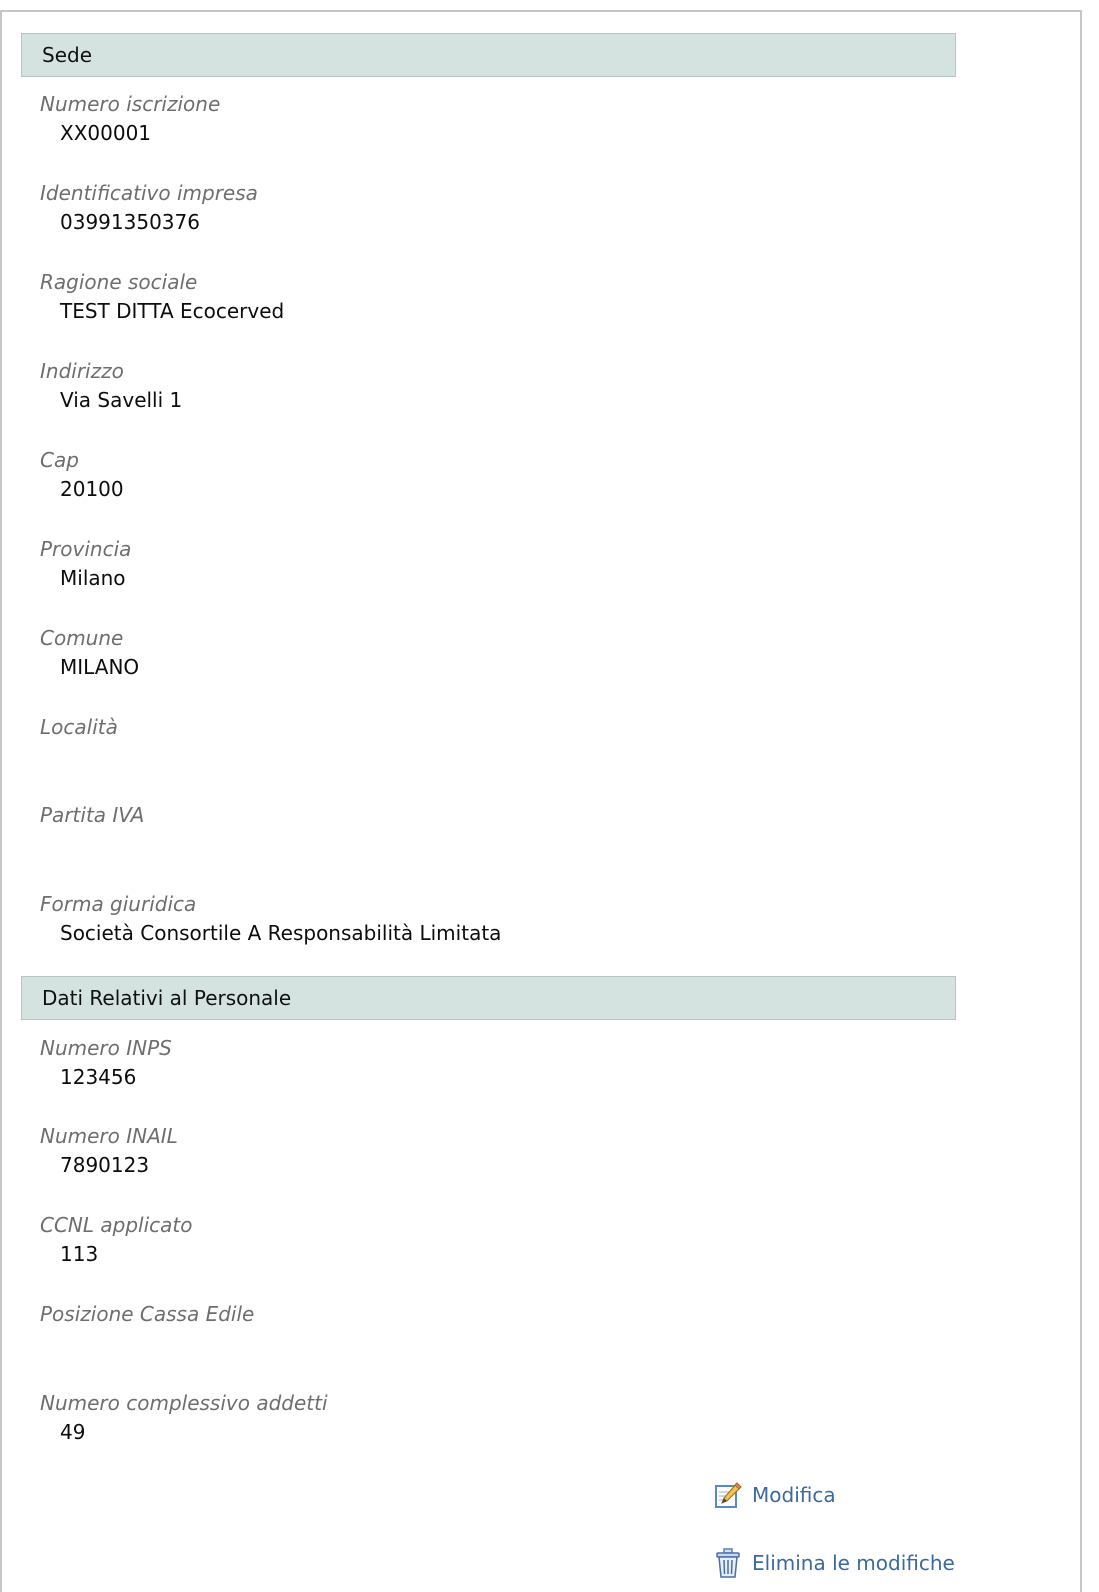 This screenshot has height=1592, width=1099. Describe the element at coordinates (149, 193) in the screenshot. I see `field-label: Identificativo impresa` at that location.